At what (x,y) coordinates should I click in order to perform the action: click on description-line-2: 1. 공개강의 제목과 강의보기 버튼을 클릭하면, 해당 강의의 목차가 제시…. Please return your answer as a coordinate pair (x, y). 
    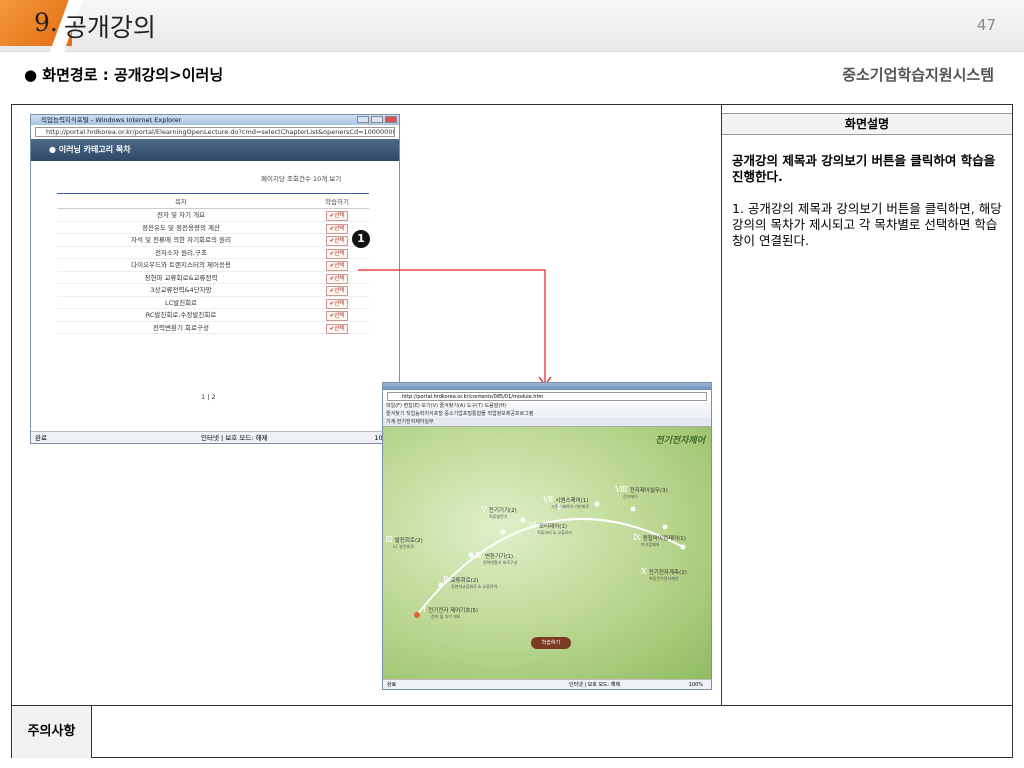
    Looking at the image, I should click on (867, 224).